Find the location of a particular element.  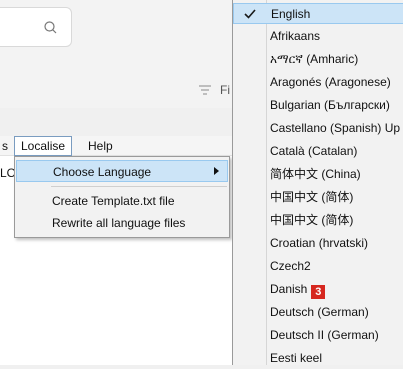

menu-localise: Localise is located at coordinates (43, 146).